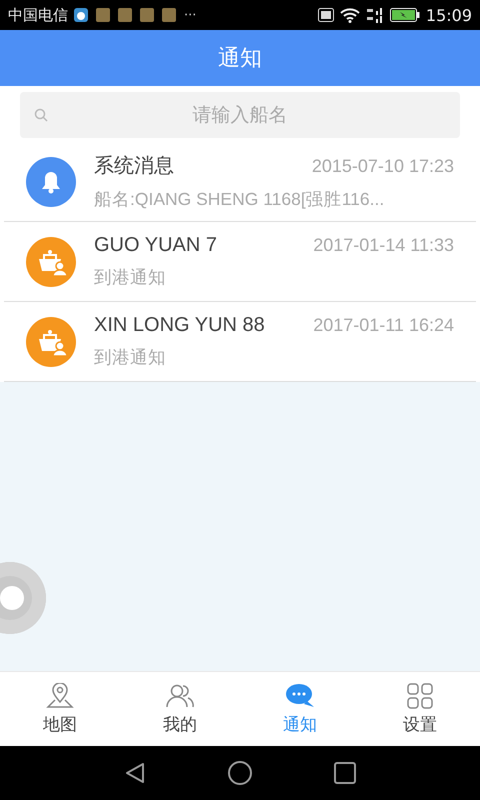 The height and width of the screenshot is (800, 480). Describe the element at coordinates (383, 325) in the screenshot. I see `message-time: 2017-01-11 16:24` at that location.